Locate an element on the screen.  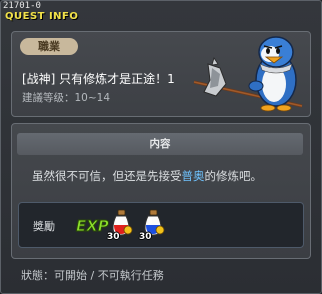
quest-name: [战神] 只有修炼才是正途！1 is located at coordinates (98, 79).